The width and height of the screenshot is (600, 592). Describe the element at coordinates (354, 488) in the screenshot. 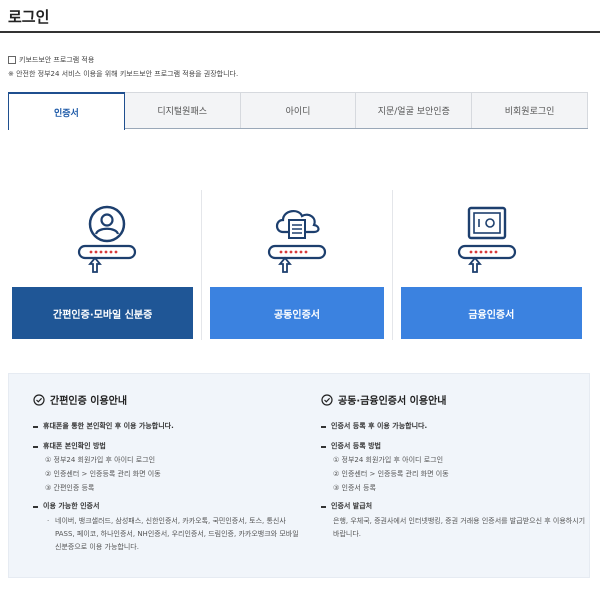

I see `guide-step: ③ 인증서 등록` at that location.